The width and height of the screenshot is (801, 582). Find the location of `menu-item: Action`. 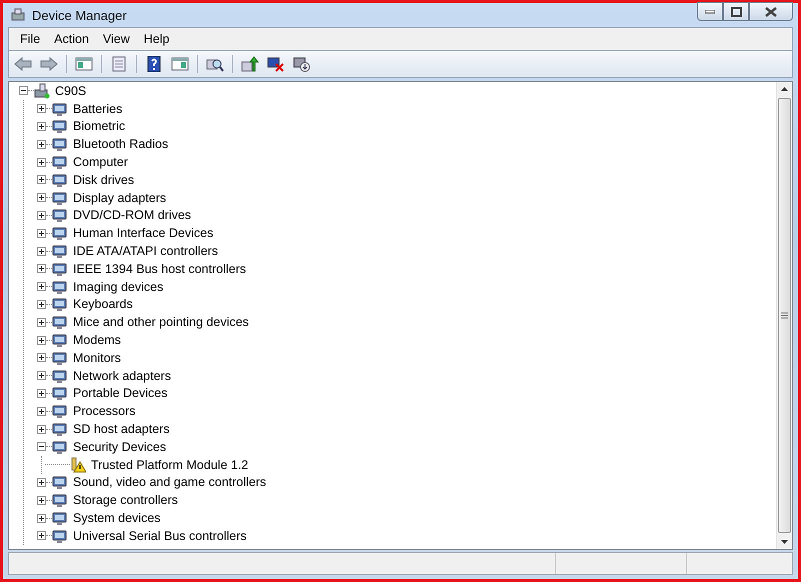

menu-item: Action is located at coordinates (71, 39).